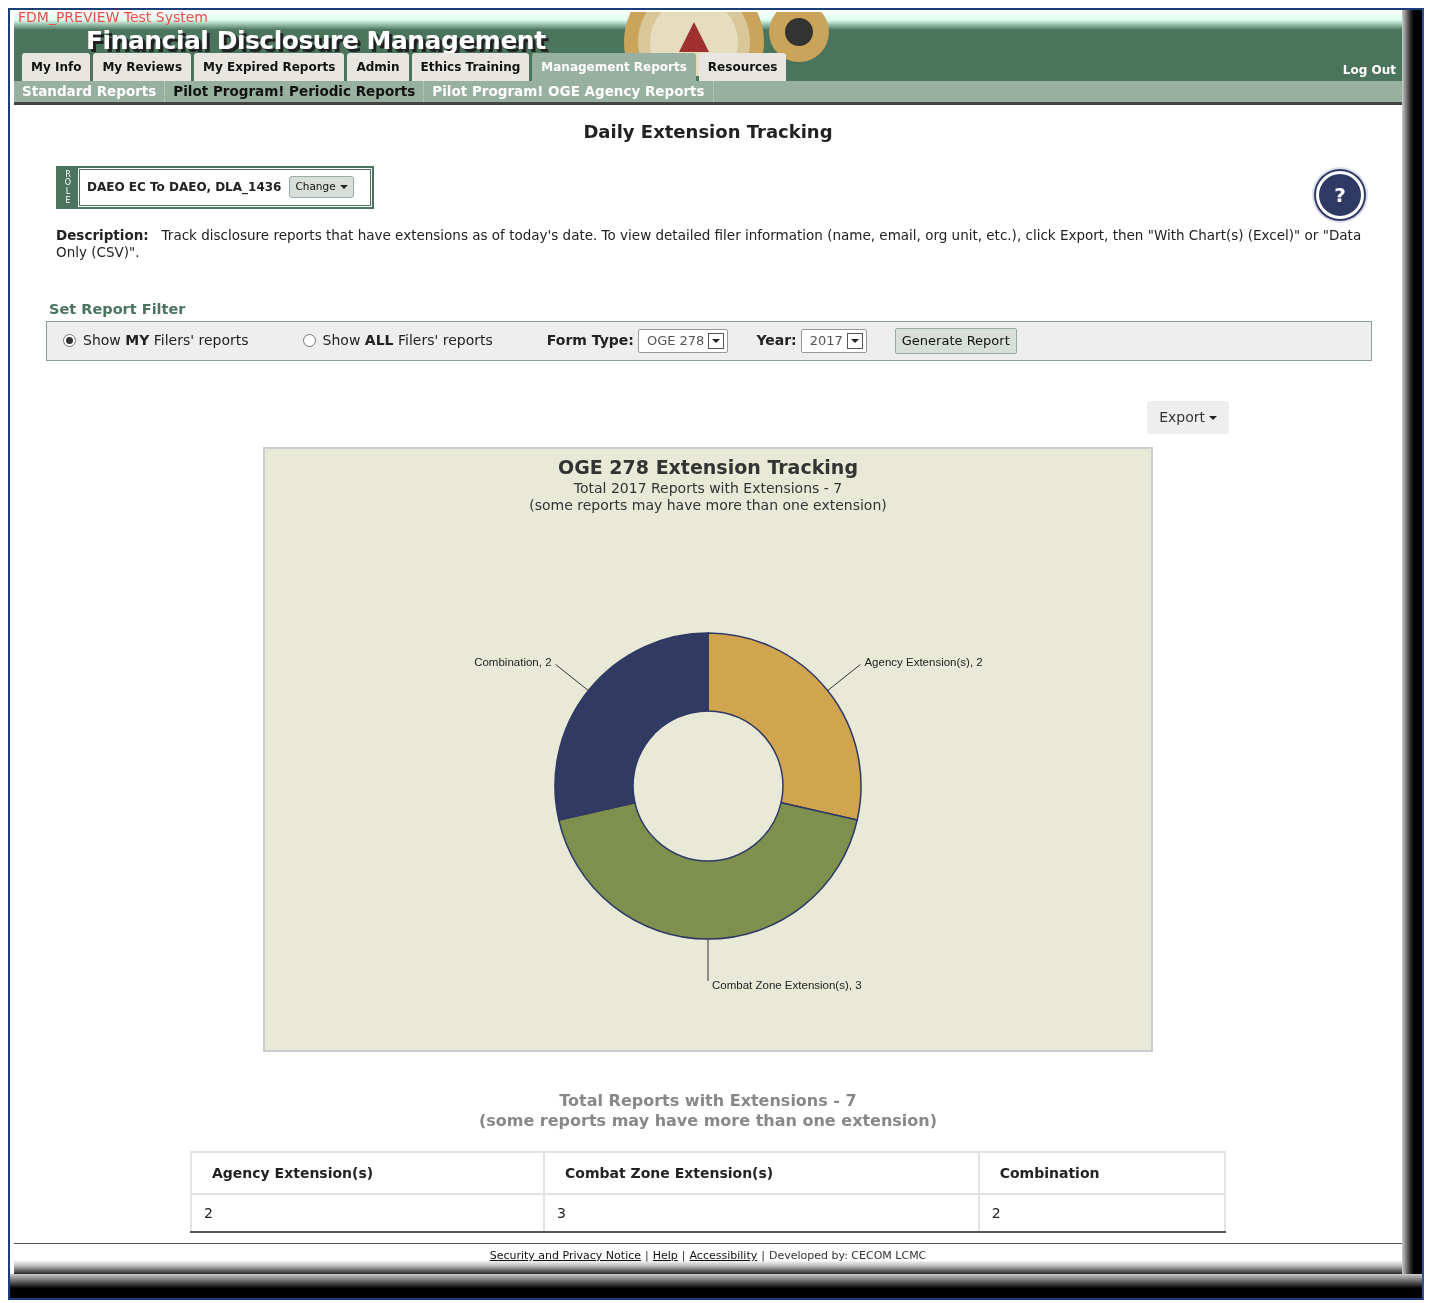 This screenshot has height=1303, width=1440. What do you see at coordinates (156, 341) in the screenshot?
I see `radio-option: Show MY Filers' reports` at bounding box center [156, 341].